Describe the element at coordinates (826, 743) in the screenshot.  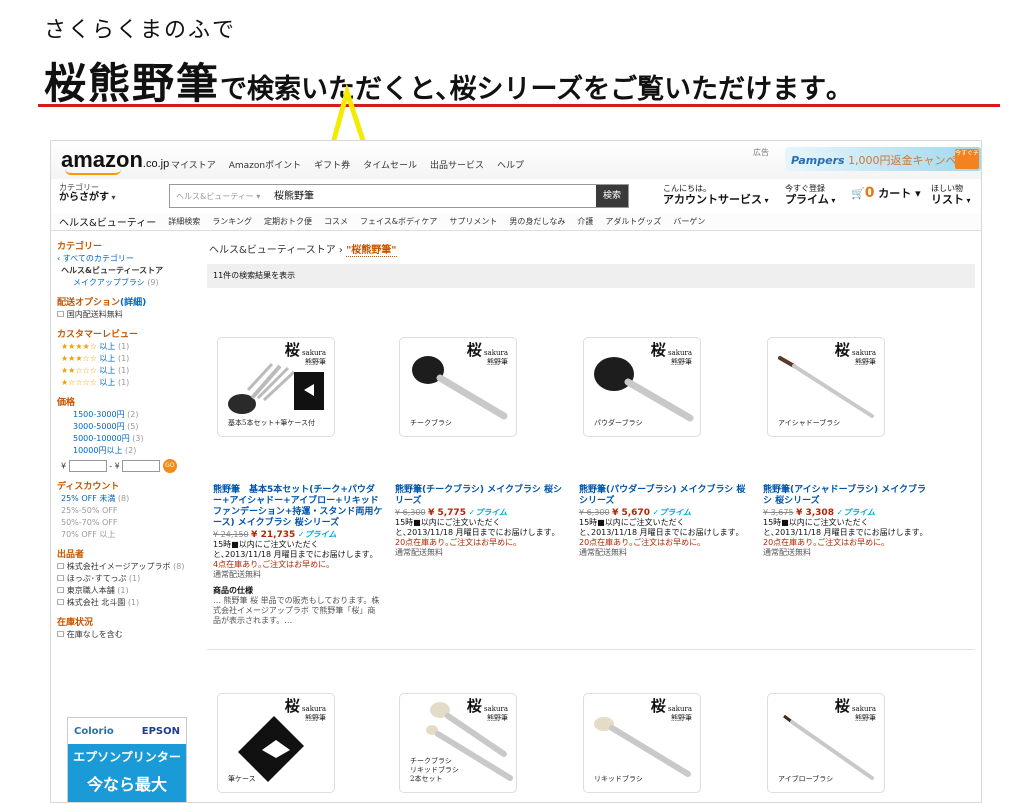
I see `product-image-row2-card-4: 桜 sakura 熊野筆 アイブローブラシ` at that location.